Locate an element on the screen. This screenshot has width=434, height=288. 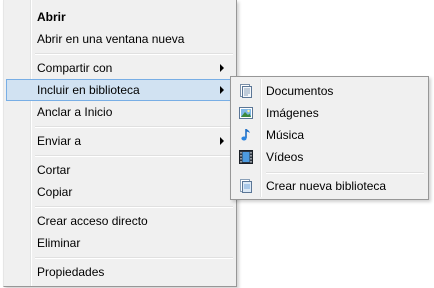
submenu-item-create-new-library: Crear nueva biblioteca is located at coordinates (329, 186).